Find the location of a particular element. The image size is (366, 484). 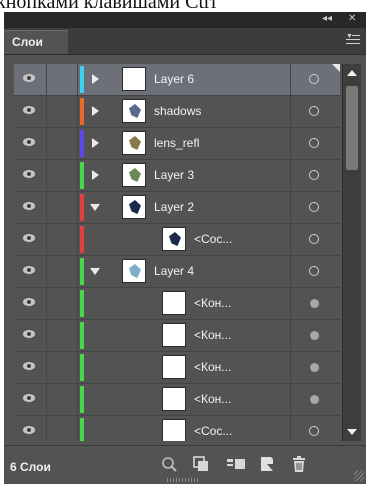

panel-menu-icon: ▼ is located at coordinates (353, 39).